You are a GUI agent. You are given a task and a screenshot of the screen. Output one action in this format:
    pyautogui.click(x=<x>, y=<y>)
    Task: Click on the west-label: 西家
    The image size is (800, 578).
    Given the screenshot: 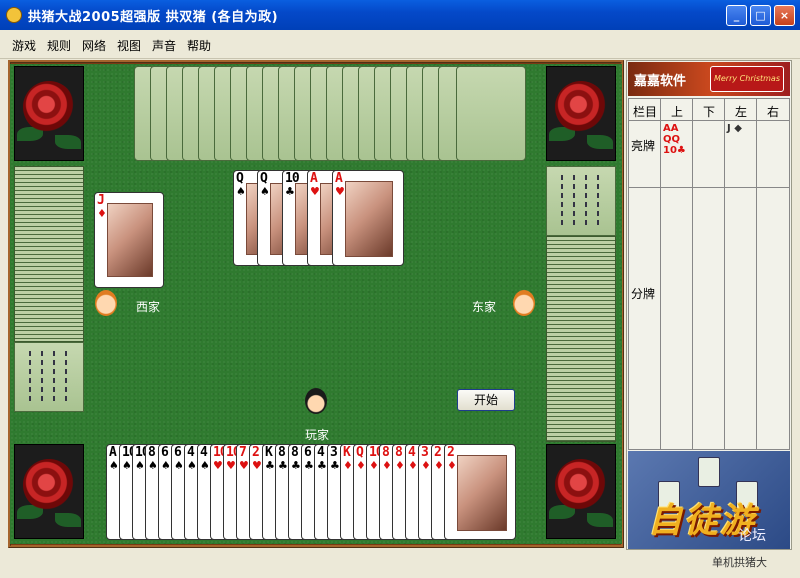 What is the action you would take?
    pyautogui.click(x=148, y=307)
    